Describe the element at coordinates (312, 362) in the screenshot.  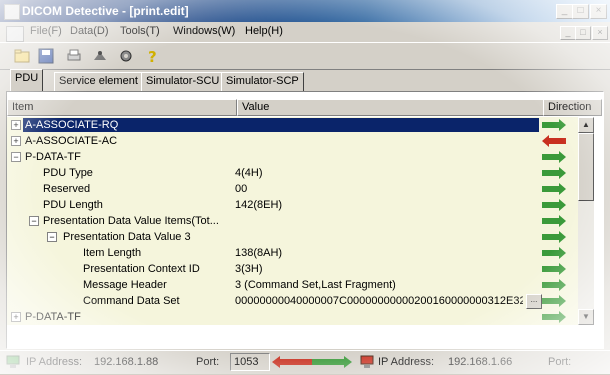
I see `connection-arrows-icon` at that location.